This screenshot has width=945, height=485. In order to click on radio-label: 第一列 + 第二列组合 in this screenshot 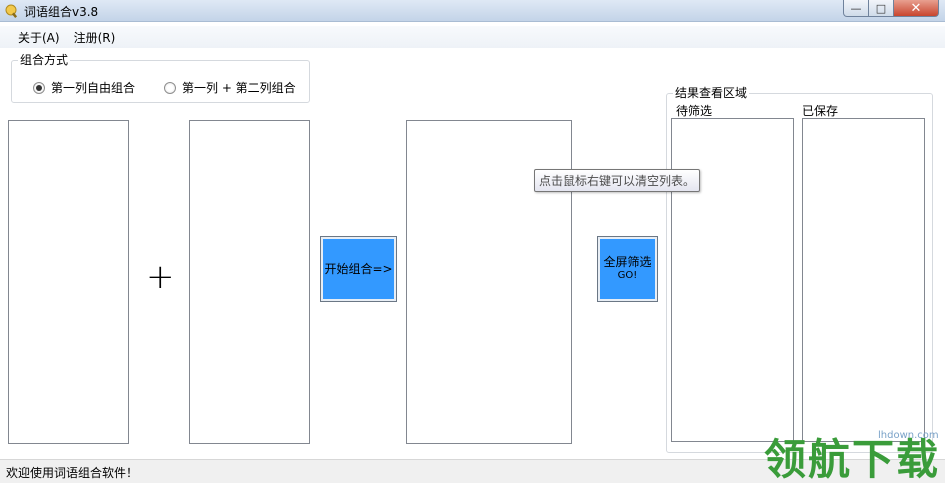, I will do `click(239, 88)`.